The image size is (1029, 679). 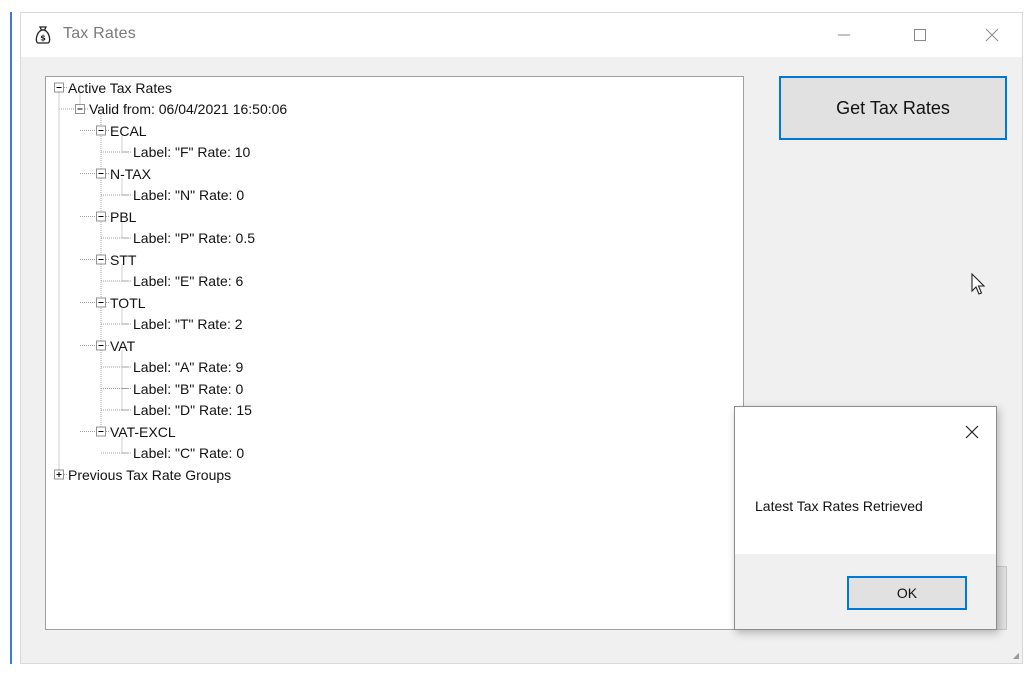 I want to click on maximize-button, so click(x=920, y=35).